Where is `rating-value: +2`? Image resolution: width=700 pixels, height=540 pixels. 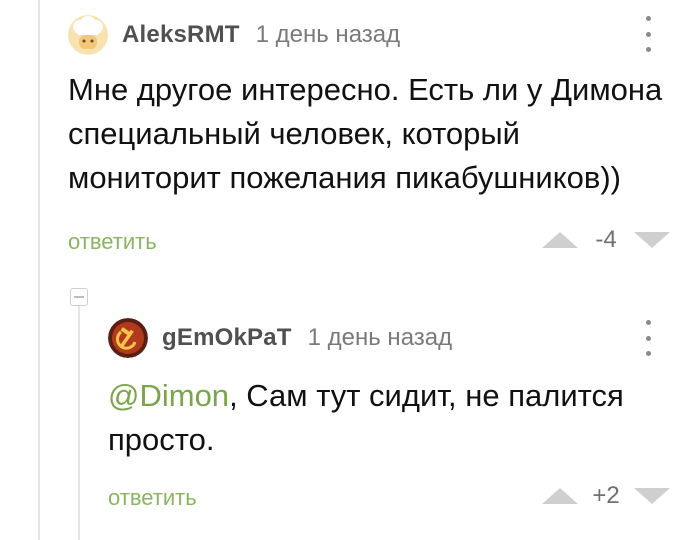
rating-value: +2 is located at coordinates (606, 495).